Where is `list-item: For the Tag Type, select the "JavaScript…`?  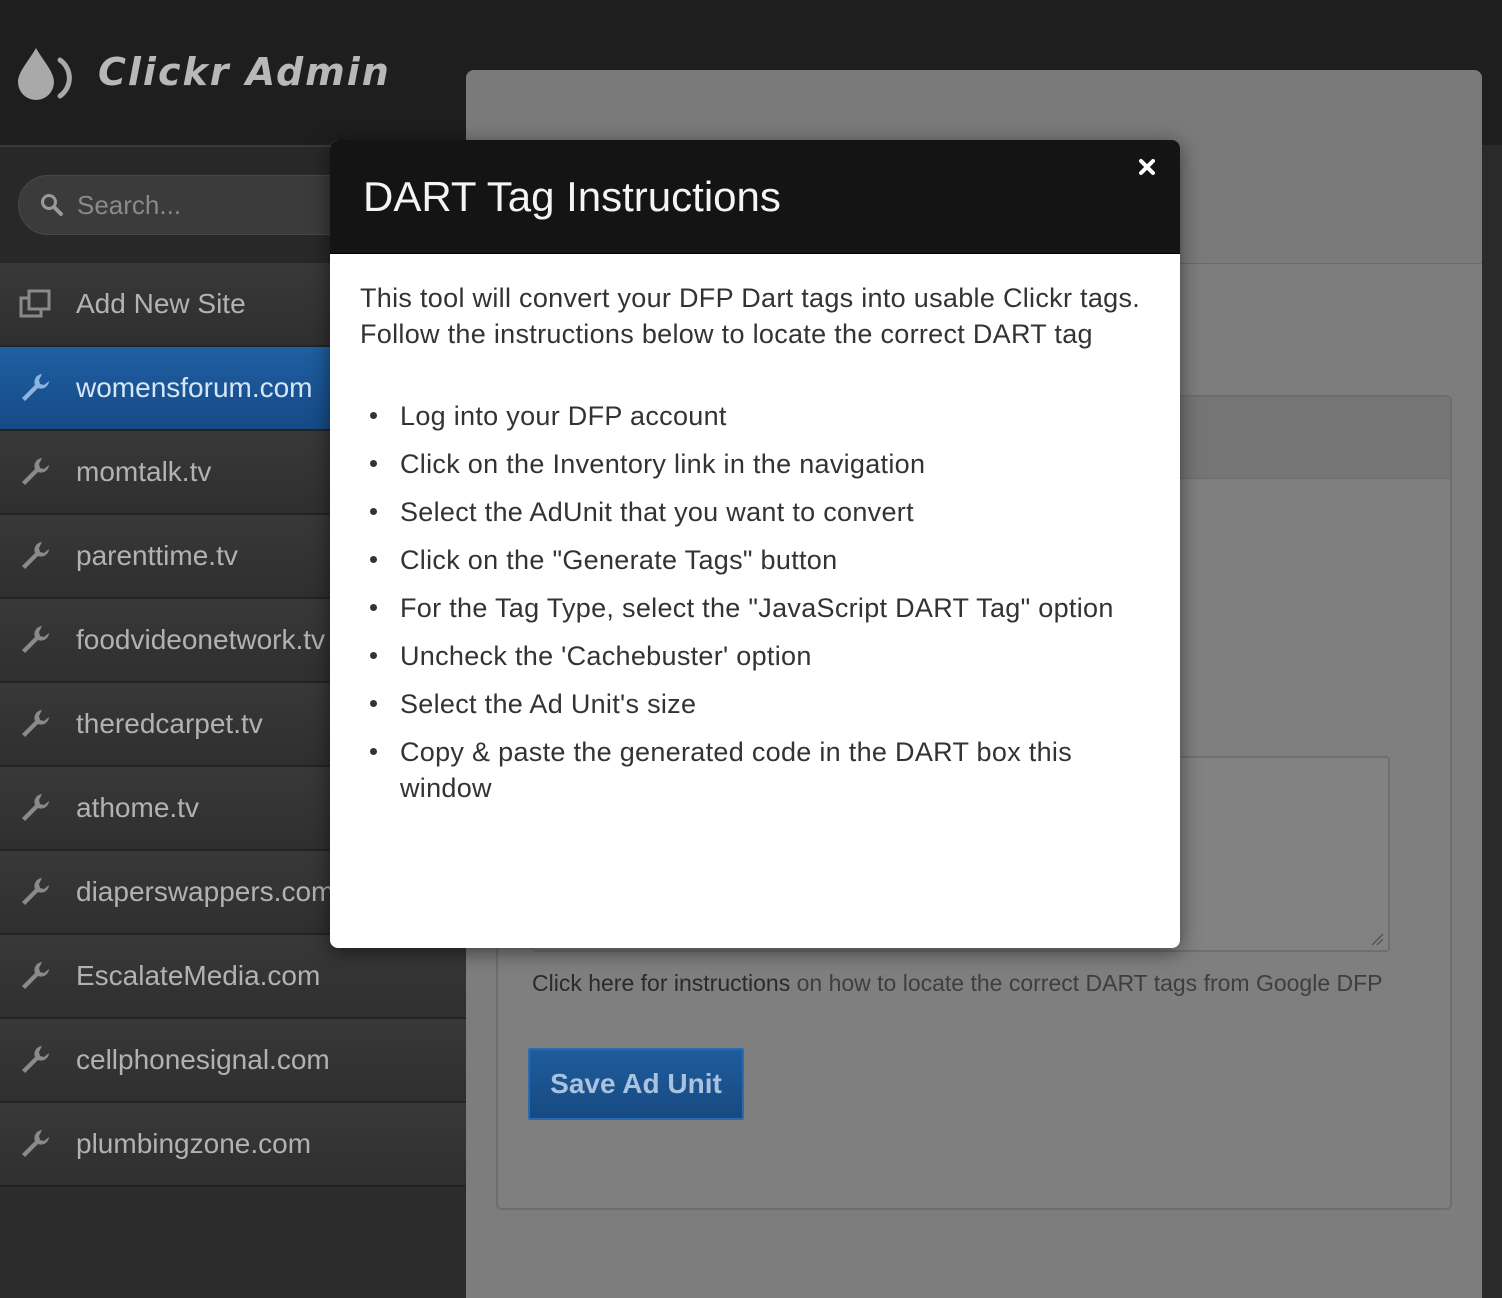 list-item: For the Tag Type, select the "JavaScript… is located at coordinates (765, 608).